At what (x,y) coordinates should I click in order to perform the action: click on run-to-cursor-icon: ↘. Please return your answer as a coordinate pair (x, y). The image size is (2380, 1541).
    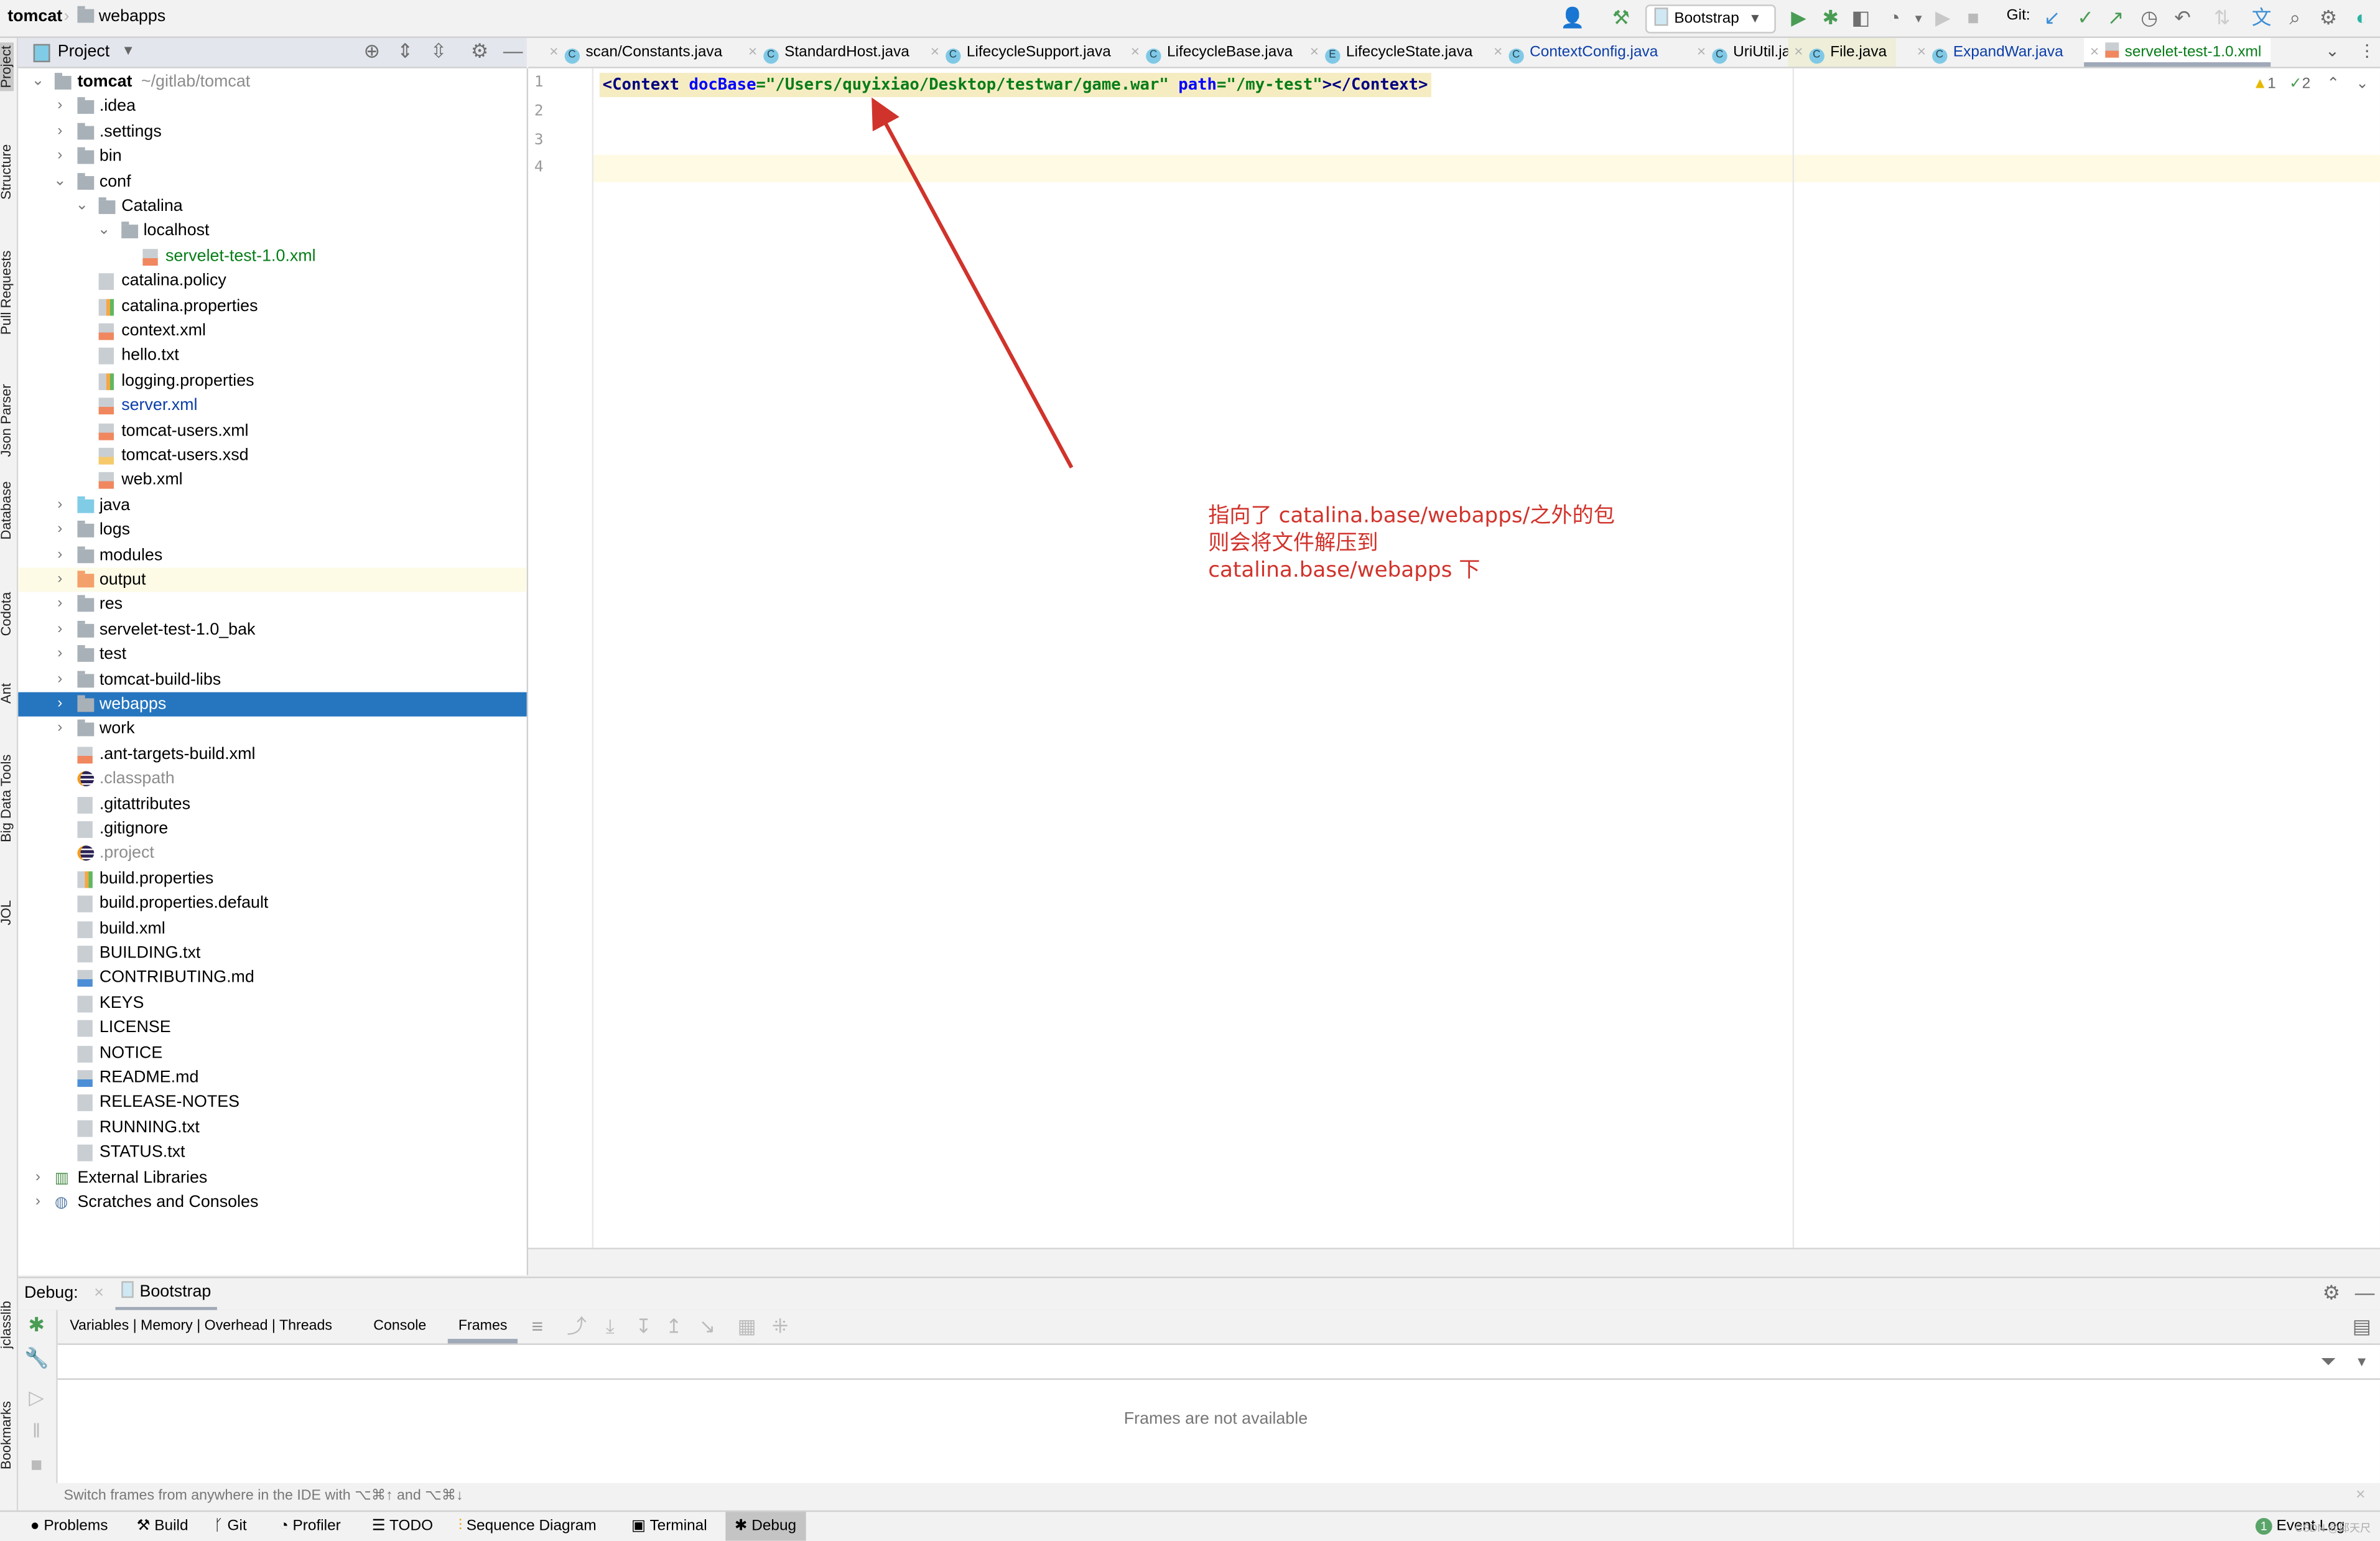
    Looking at the image, I should click on (707, 1327).